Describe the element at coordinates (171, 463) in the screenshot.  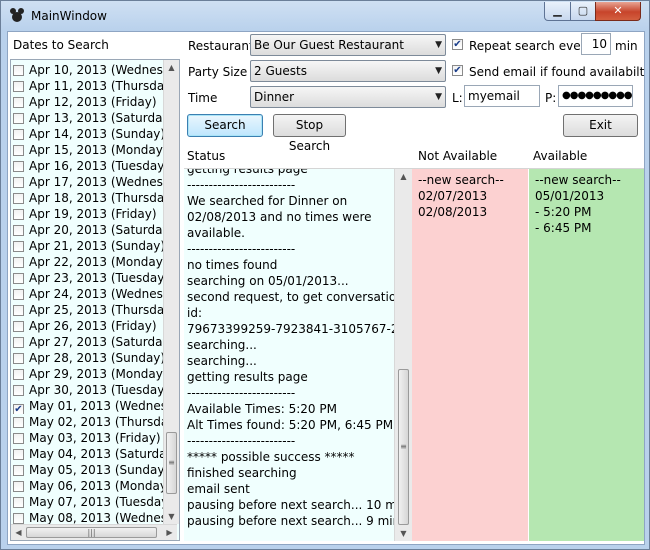
I see `dates-scroll-thumb: ≡` at that location.